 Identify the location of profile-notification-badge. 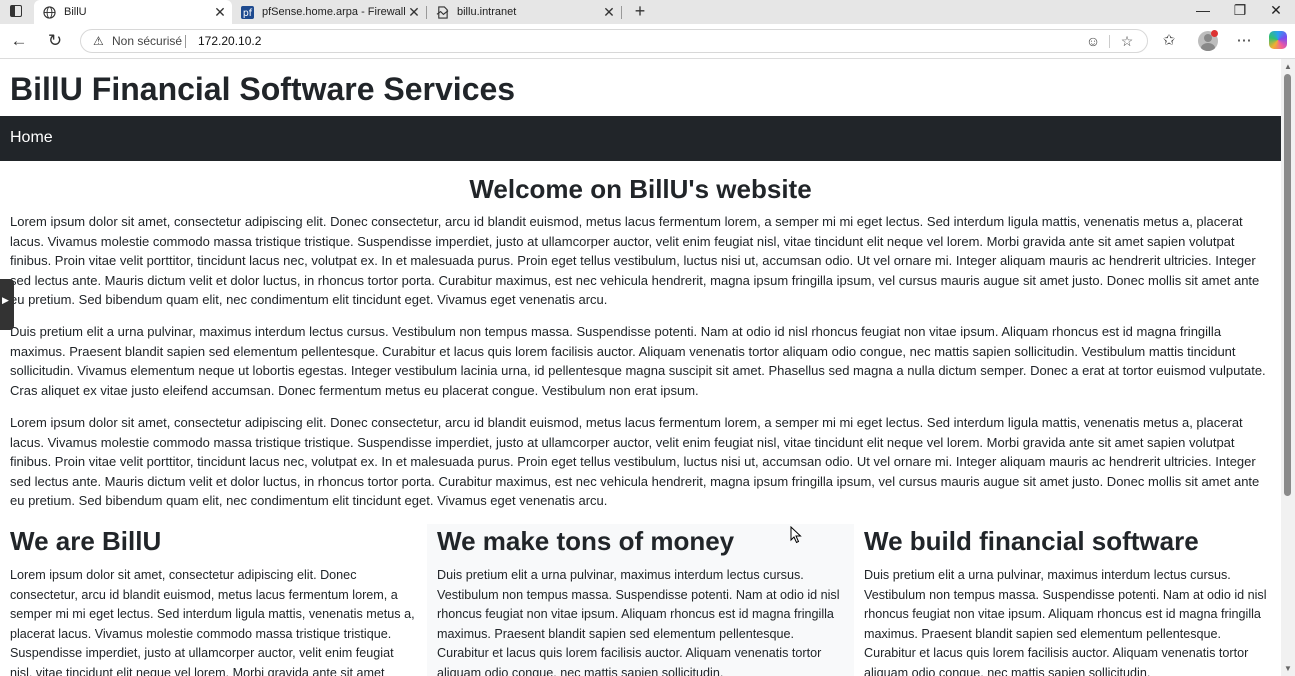
(1214, 33).